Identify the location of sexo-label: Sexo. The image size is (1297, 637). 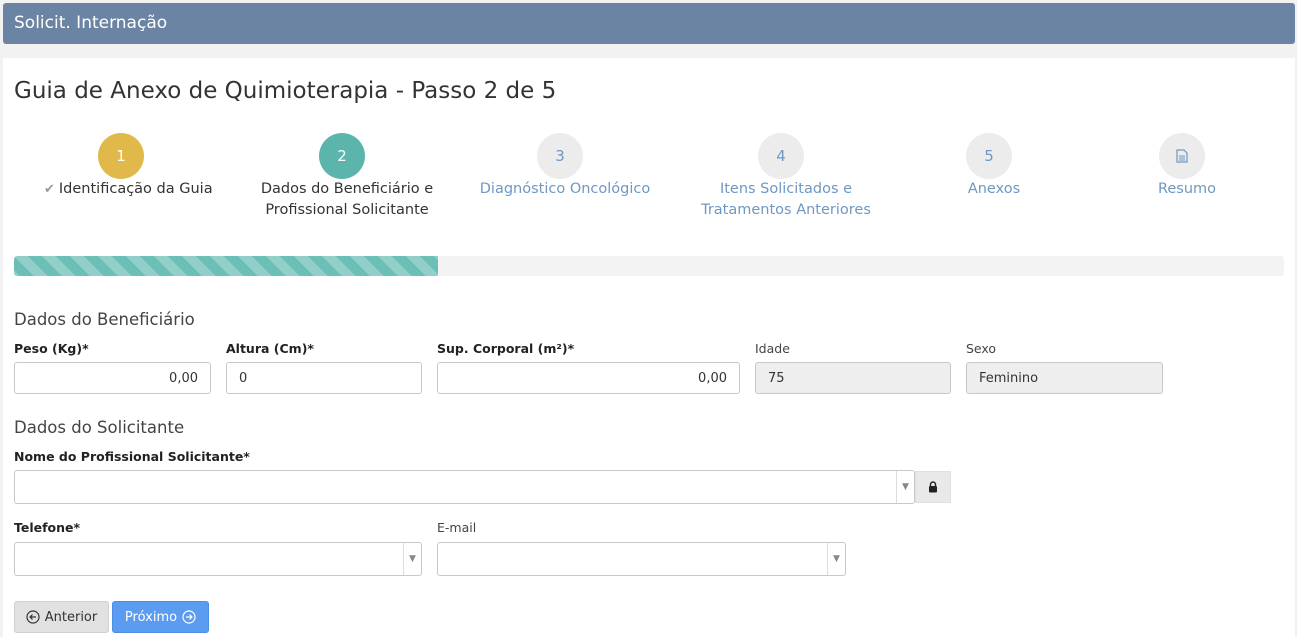
(981, 348).